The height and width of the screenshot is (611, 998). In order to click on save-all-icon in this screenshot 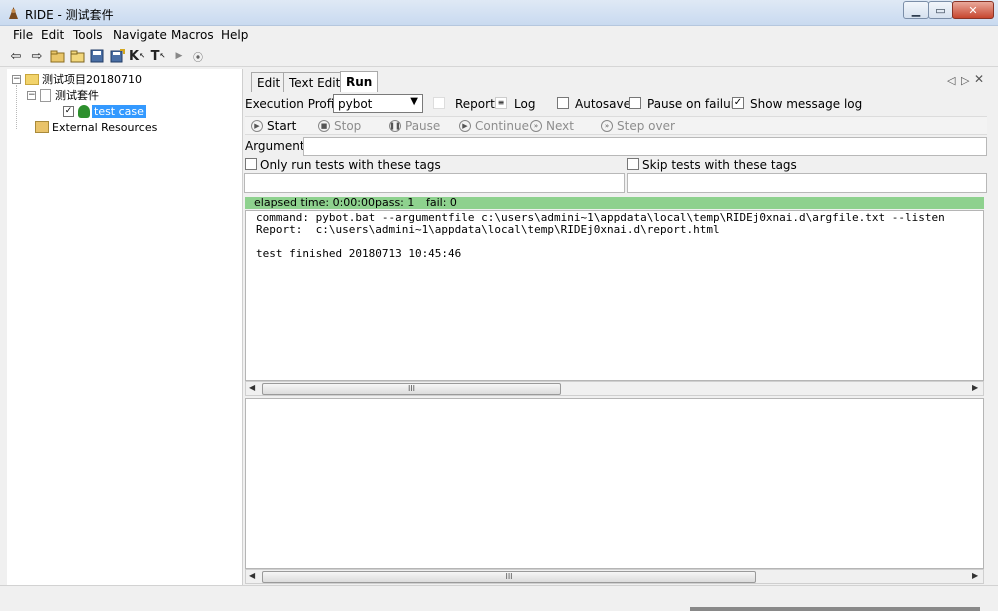, I will do `click(117, 56)`.